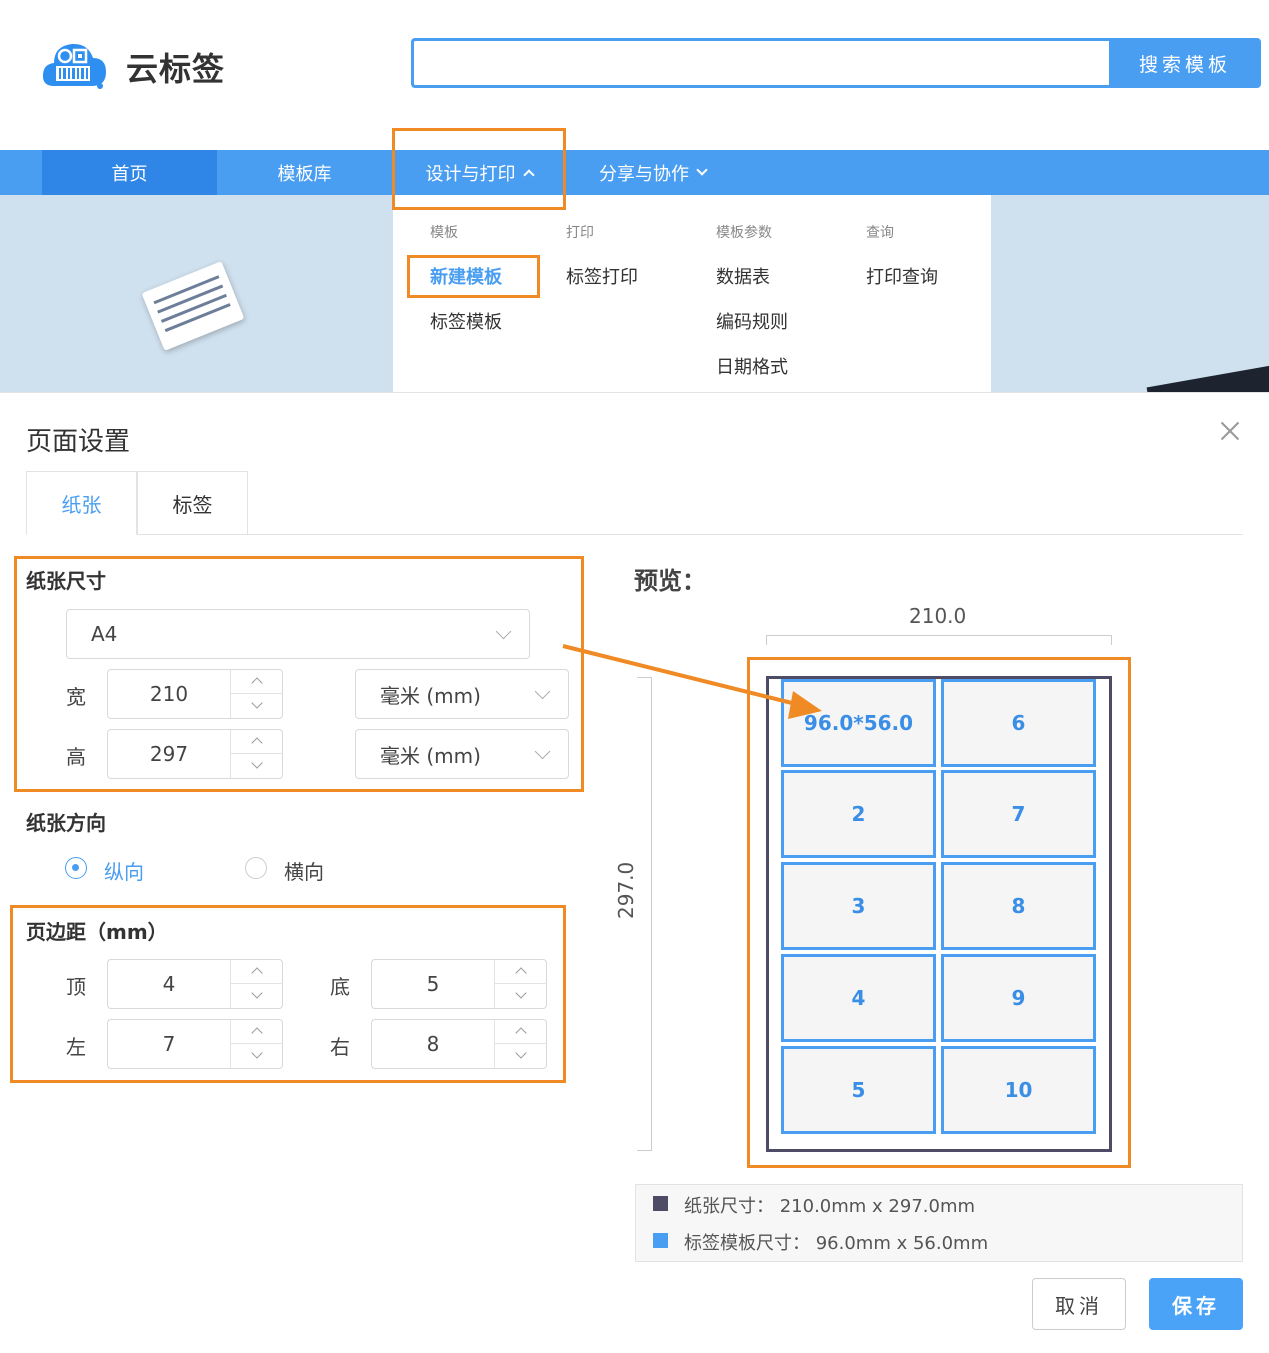 The height and width of the screenshot is (1353, 1269). Describe the element at coordinates (602, 276) in the screenshot. I see `menu-item-label-print: 标签打印` at that location.